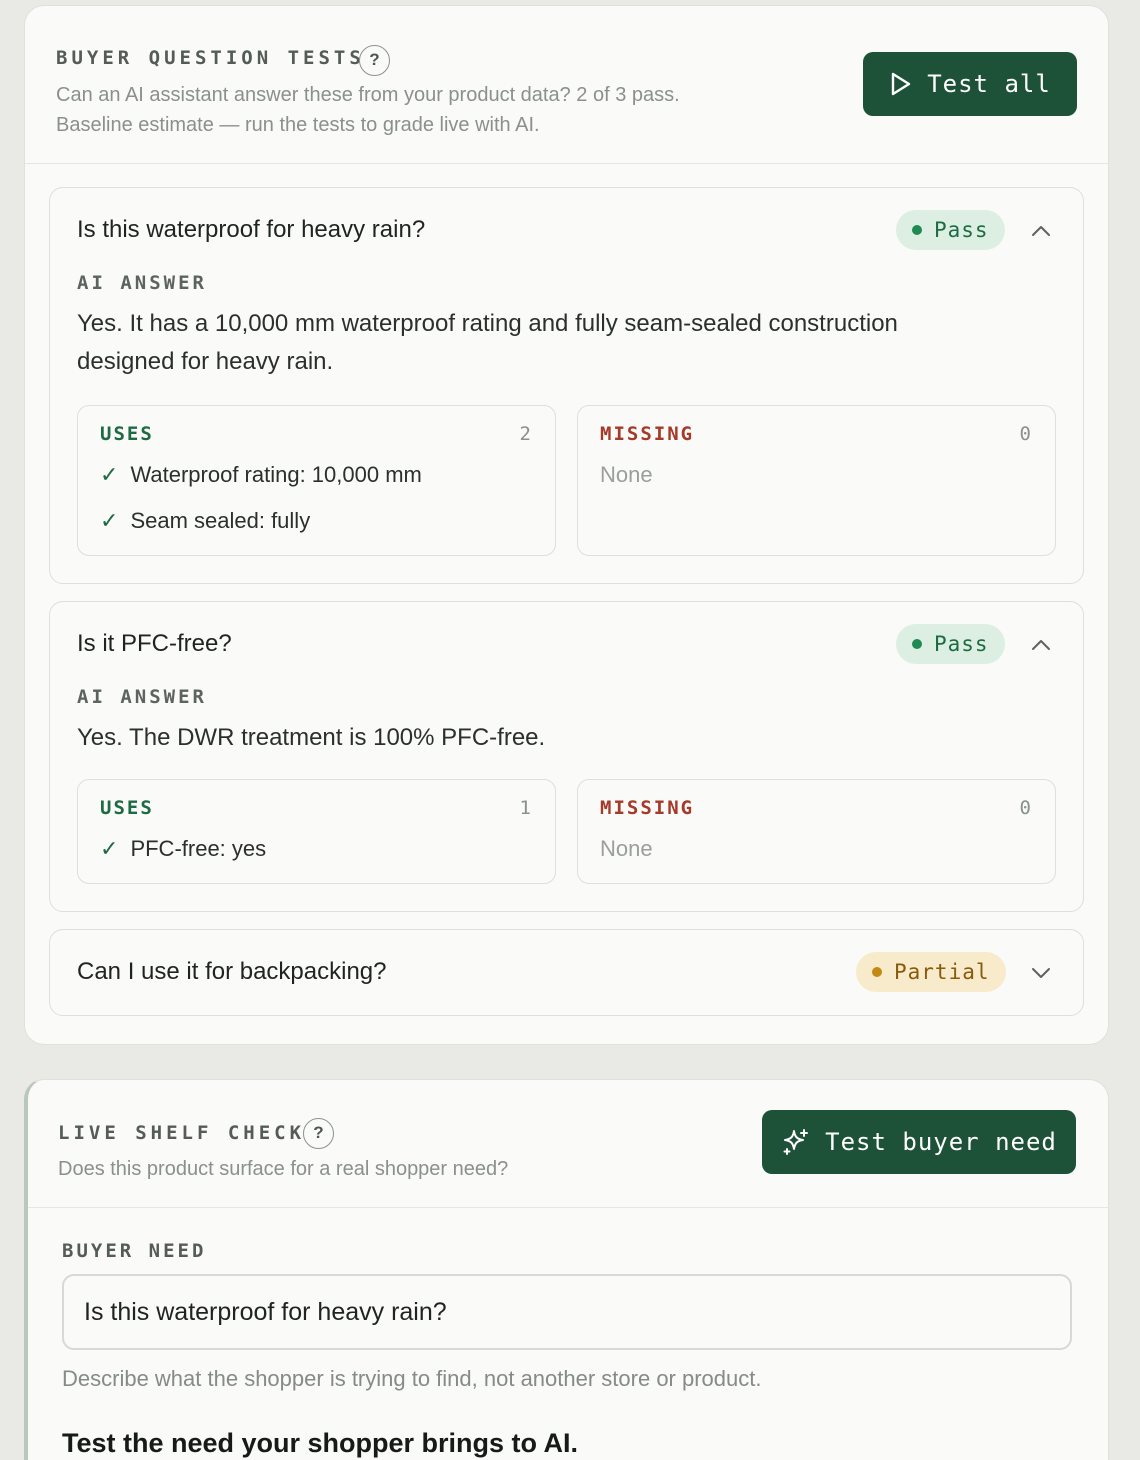 The width and height of the screenshot is (1140, 1460). Describe the element at coordinates (796, 1142) in the screenshot. I see `sparkle-icon` at that location.